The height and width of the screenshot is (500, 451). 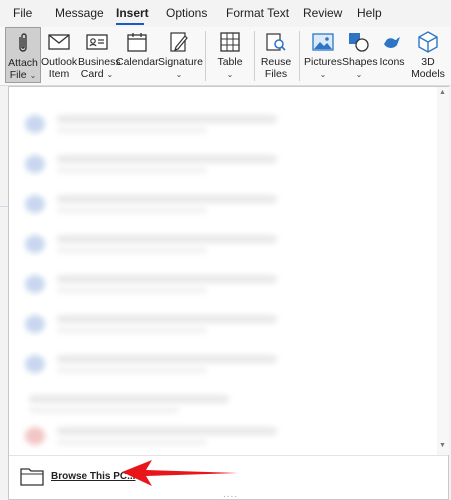 I want to click on attach-file-label-1: Attach, so click(x=23, y=63).